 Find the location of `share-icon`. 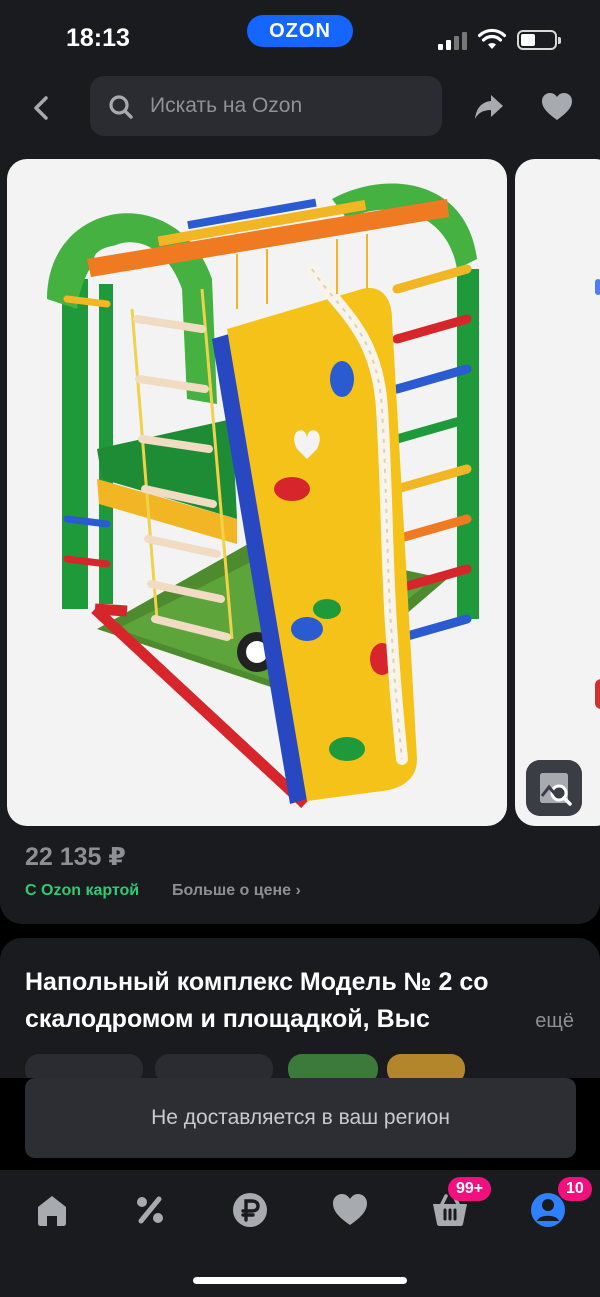

share-icon is located at coordinates (489, 107).